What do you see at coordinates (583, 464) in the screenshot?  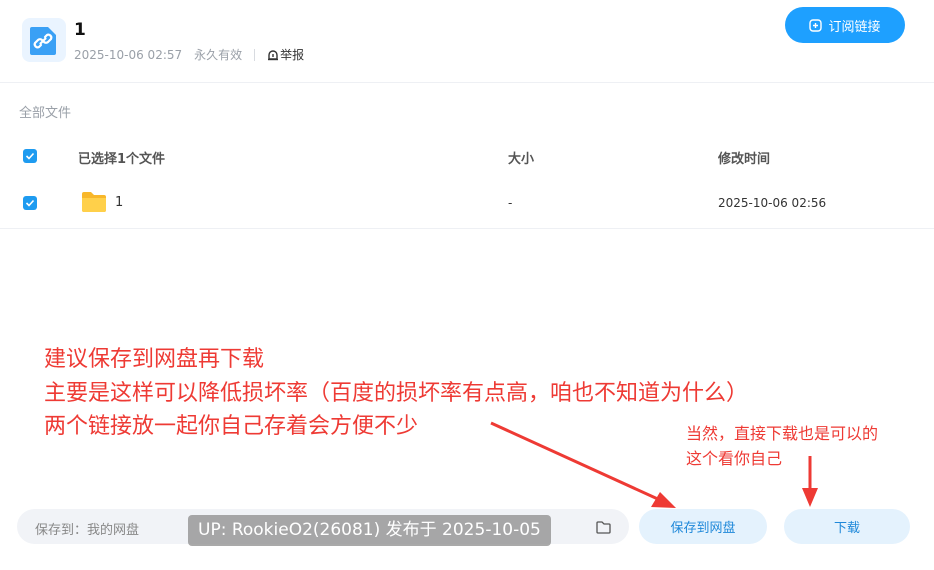 I see `arrow-to-save-button` at bounding box center [583, 464].